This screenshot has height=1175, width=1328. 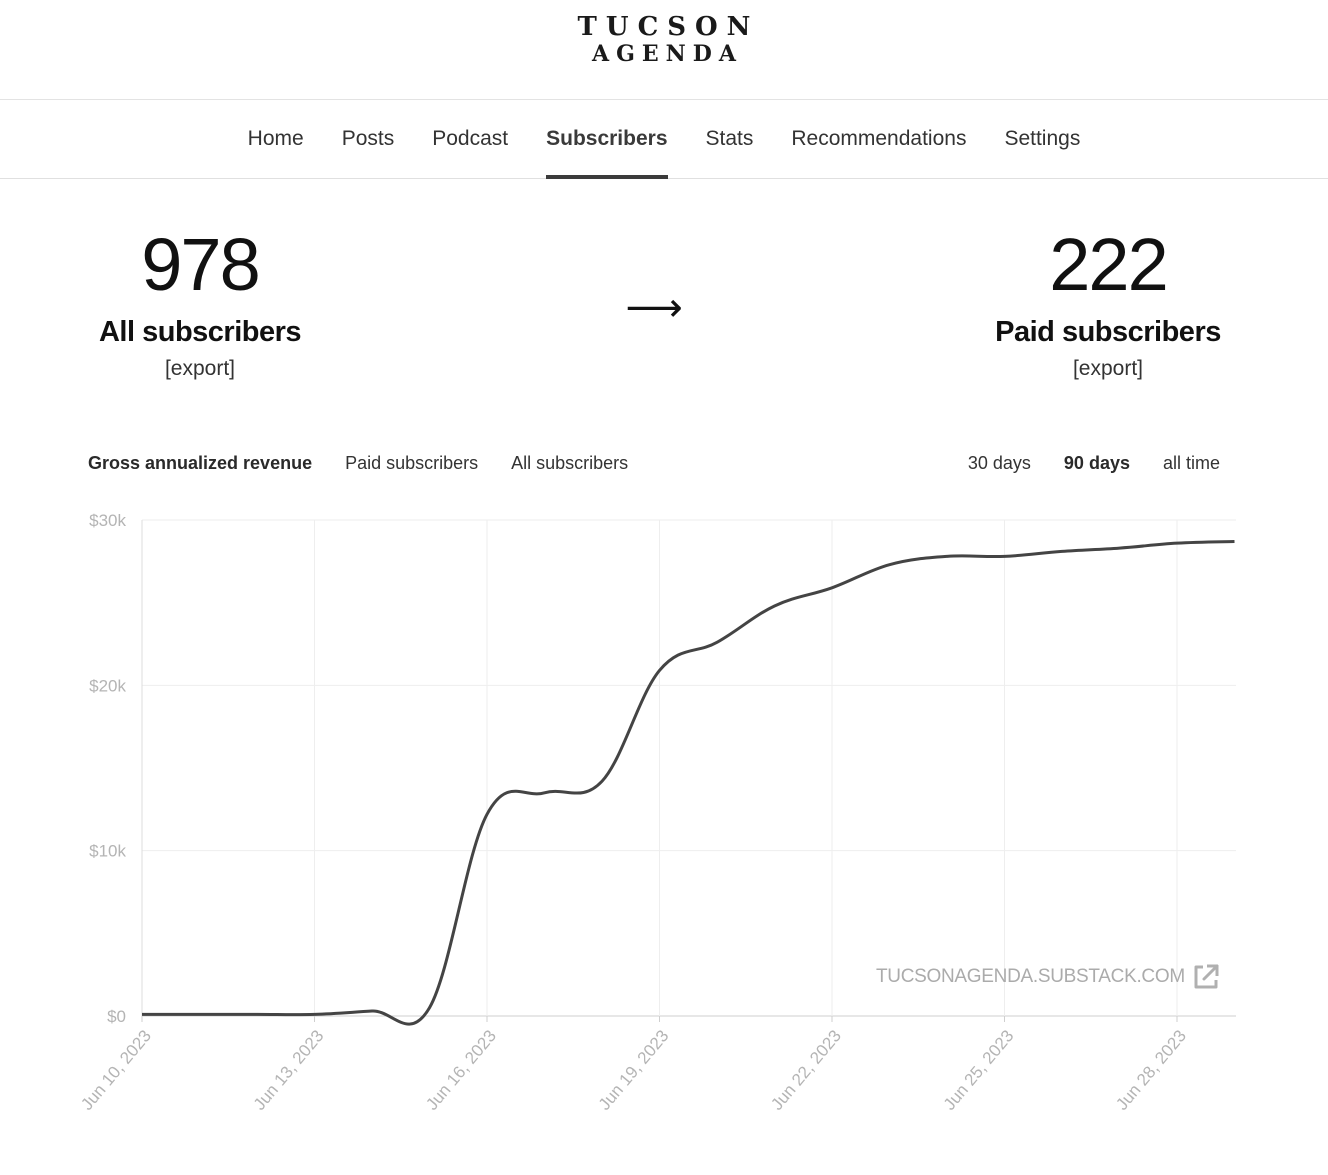 What do you see at coordinates (200, 463) in the screenshot?
I see `tab-gross-annualized-revenue: Gross annualized revenue` at bounding box center [200, 463].